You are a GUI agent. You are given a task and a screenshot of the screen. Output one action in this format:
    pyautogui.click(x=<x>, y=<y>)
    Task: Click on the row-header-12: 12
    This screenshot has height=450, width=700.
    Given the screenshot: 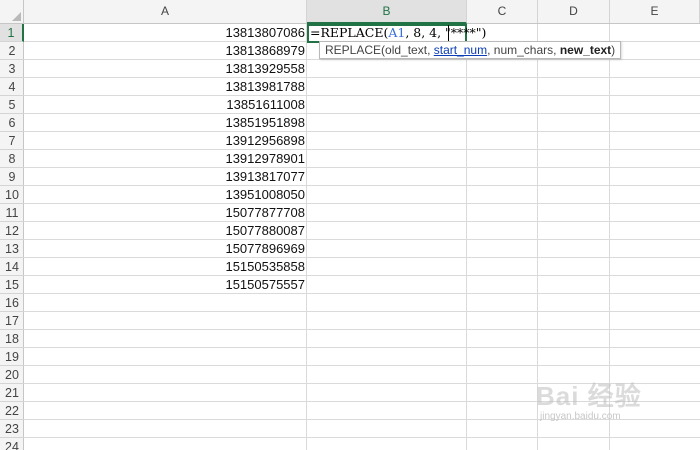 What is the action you would take?
    pyautogui.click(x=12, y=231)
    